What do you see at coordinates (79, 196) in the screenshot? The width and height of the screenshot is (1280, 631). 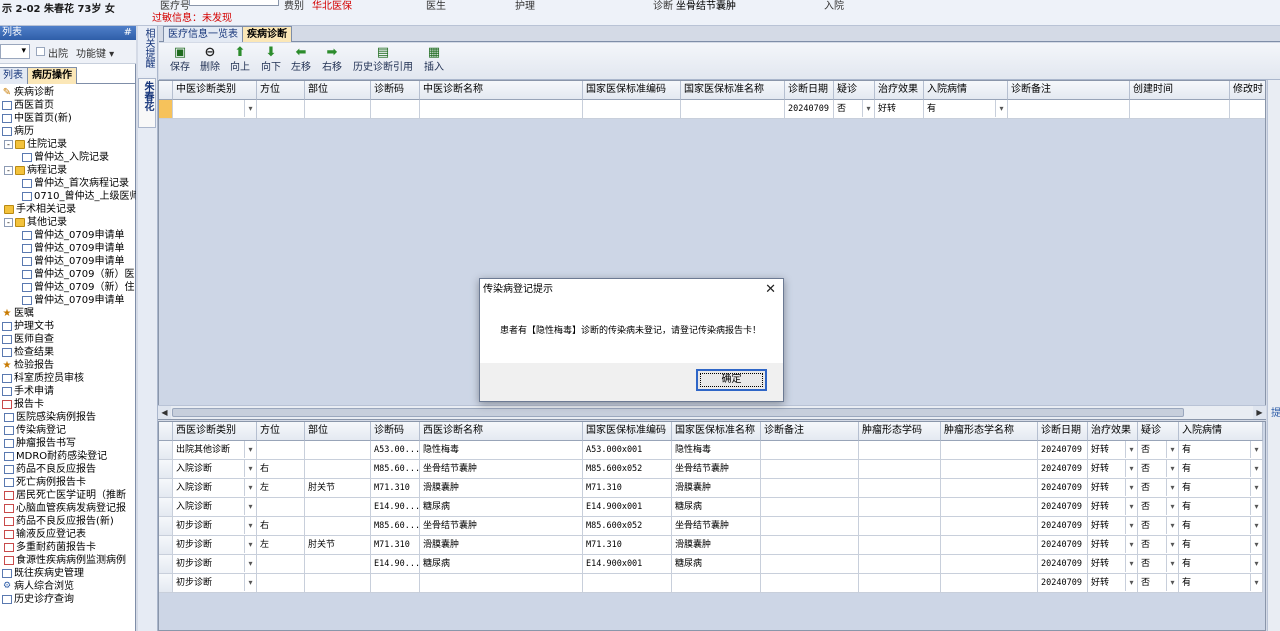 I see `tree-item: 0710_曾仲达_上级医师` at bounding box center [79, 196].